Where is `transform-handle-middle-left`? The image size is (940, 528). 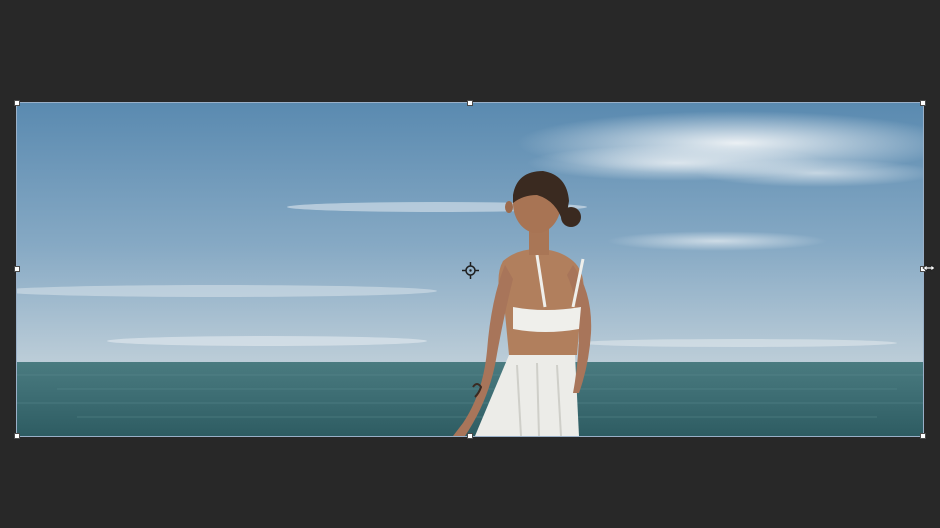
transform-handle-middle-left is located at coordinates (17, 269).